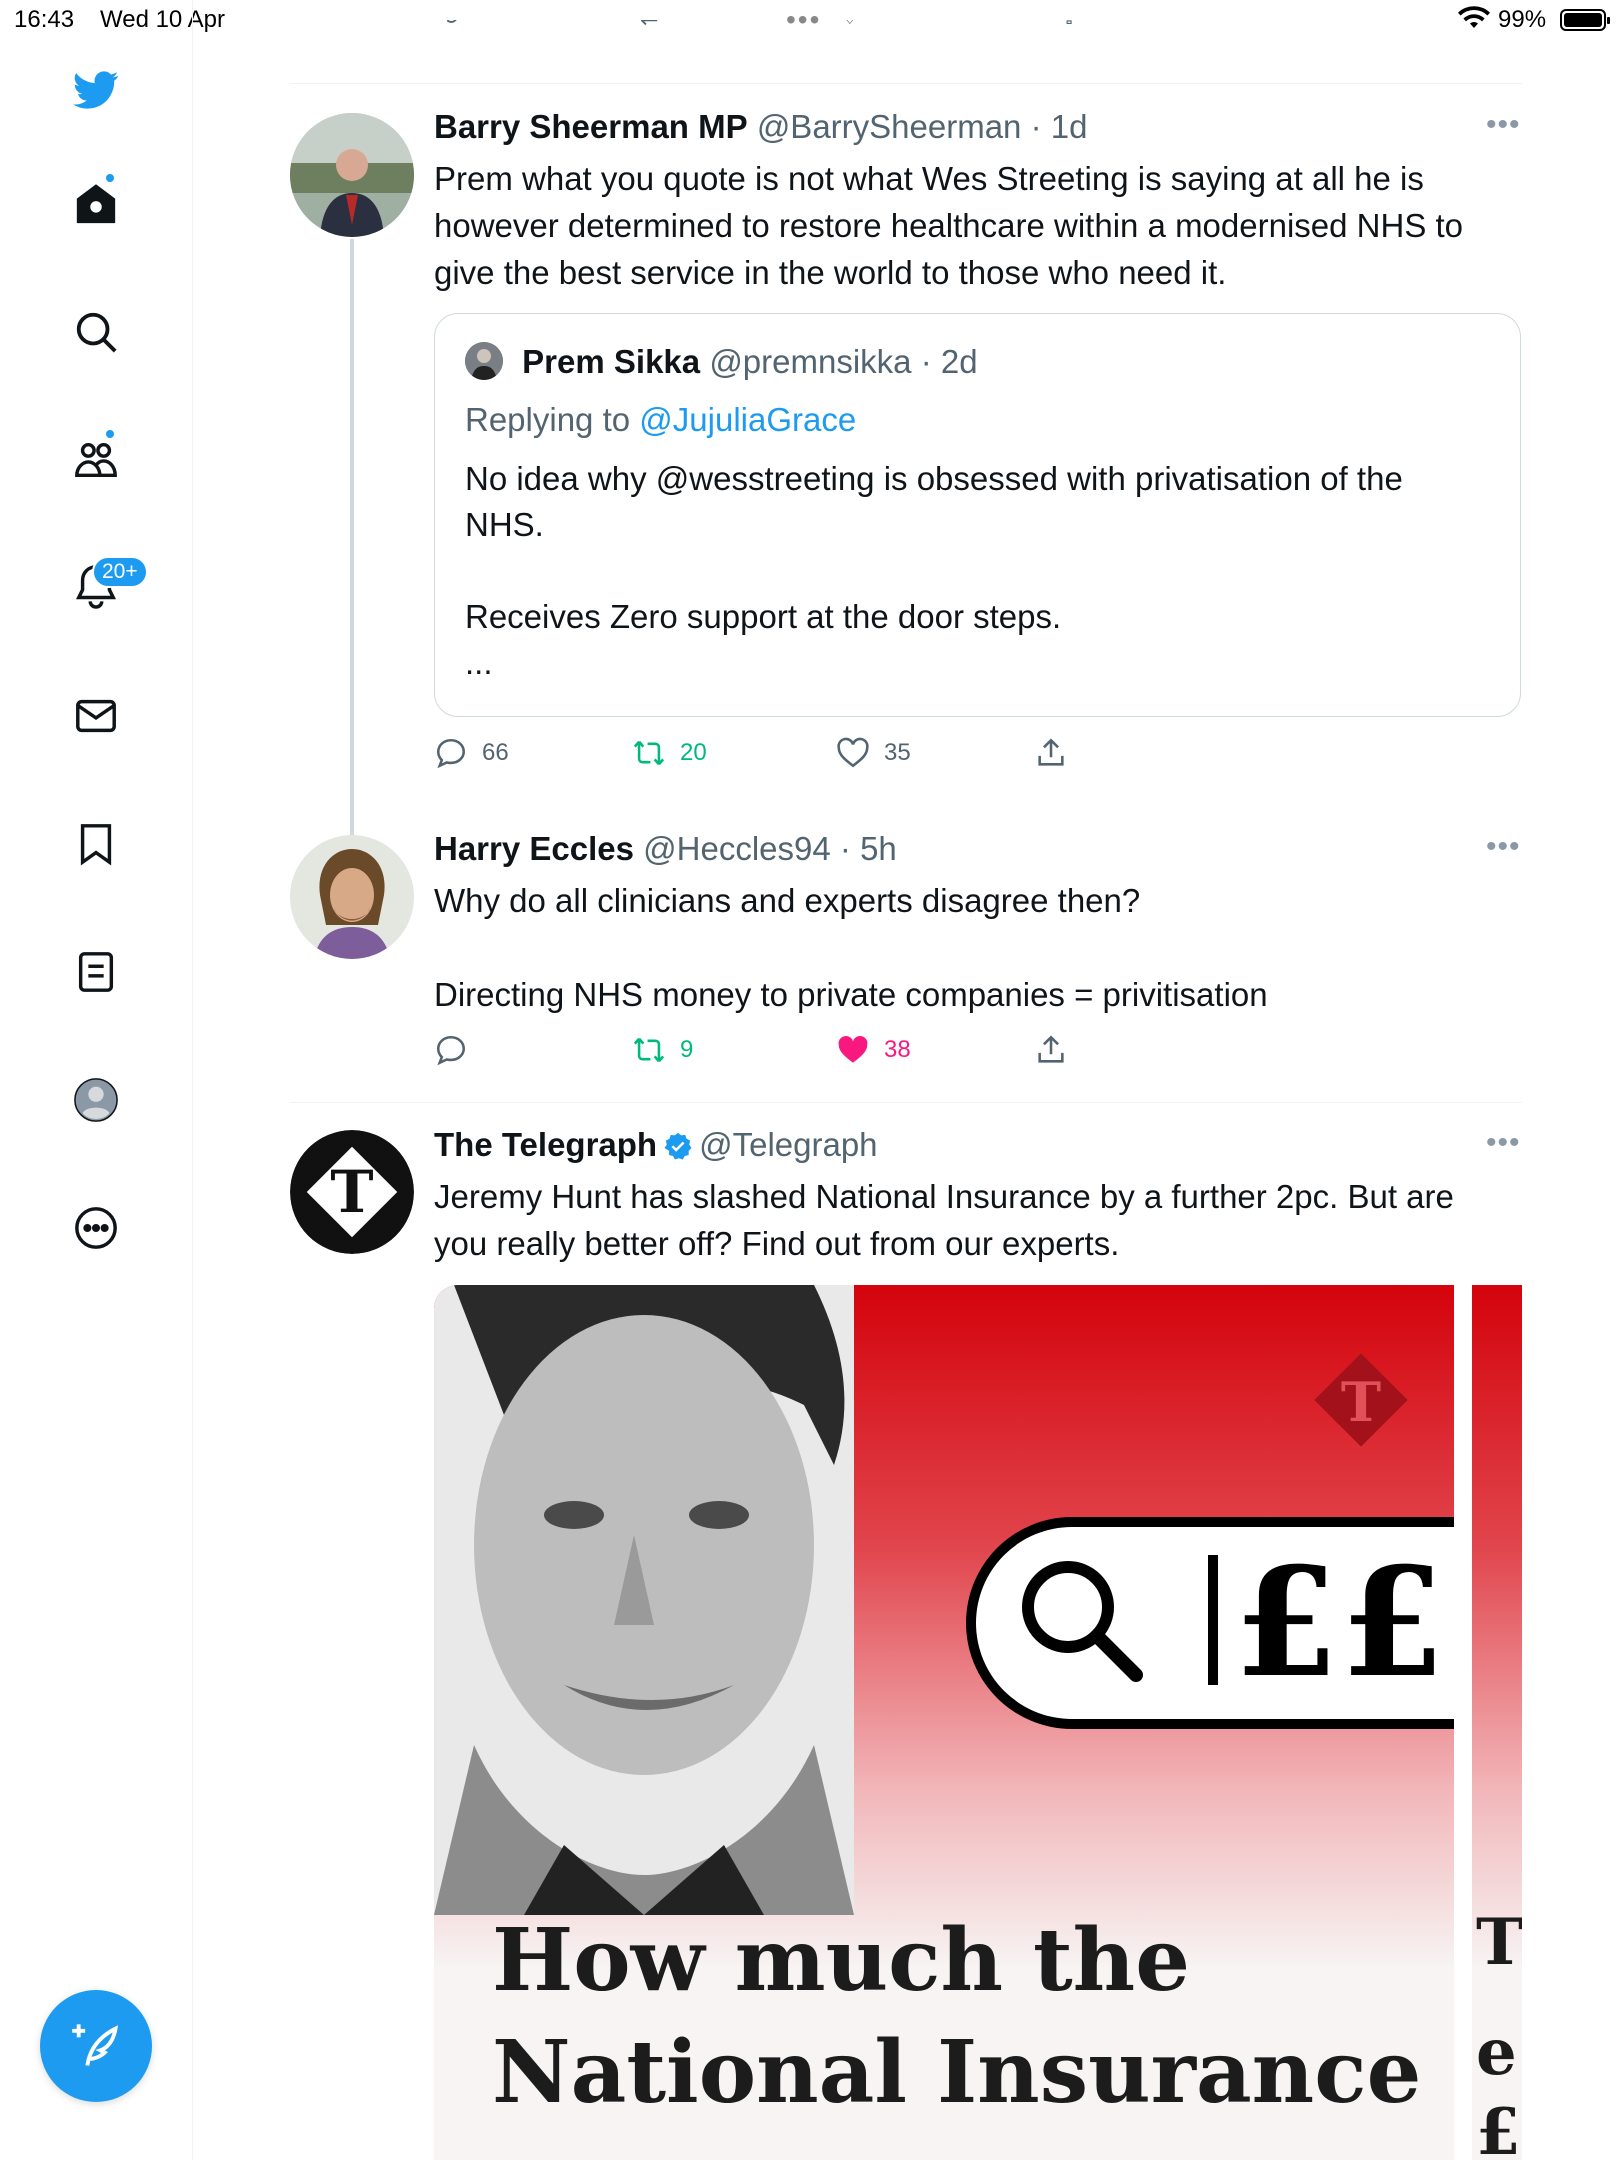 This screenshot has width=1620, height=2160. What do you see at coordinates (120, 572) in the screenshot?
I see `notifications-badge: 20+` at bounding box center [120, 572].